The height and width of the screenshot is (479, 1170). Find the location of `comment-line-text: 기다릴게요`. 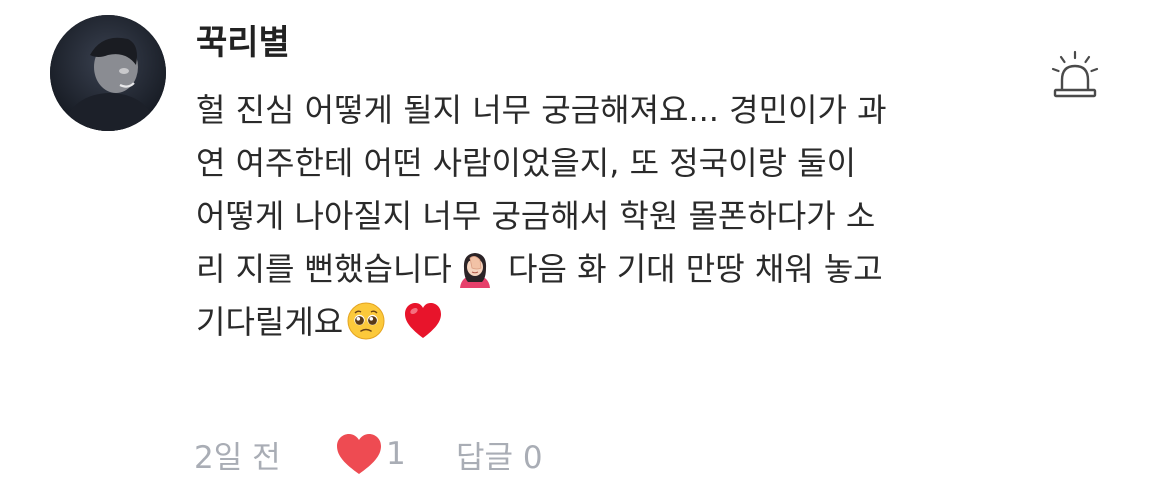

comment-line-text: 기다릴게요 is located at coordinates (270, 322).